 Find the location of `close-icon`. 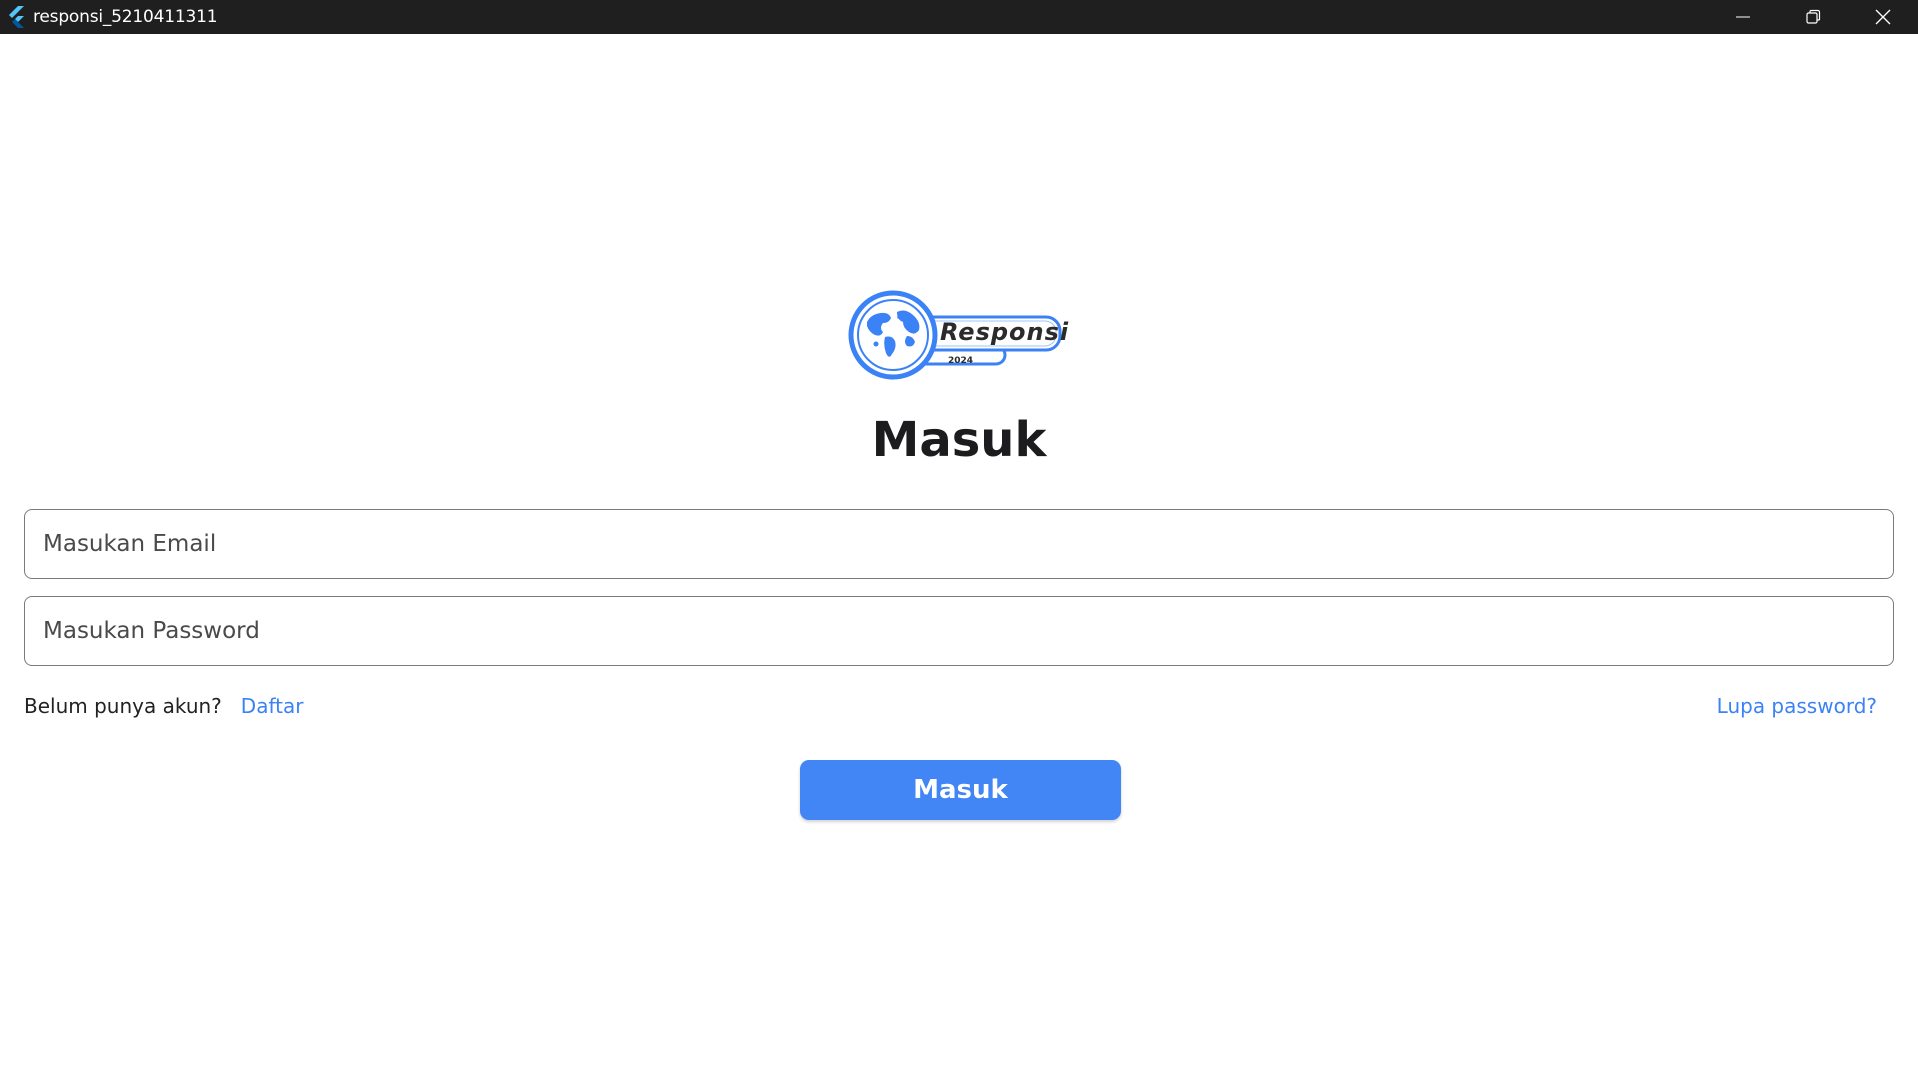

close-icon is located at coordinates (1883, 17).